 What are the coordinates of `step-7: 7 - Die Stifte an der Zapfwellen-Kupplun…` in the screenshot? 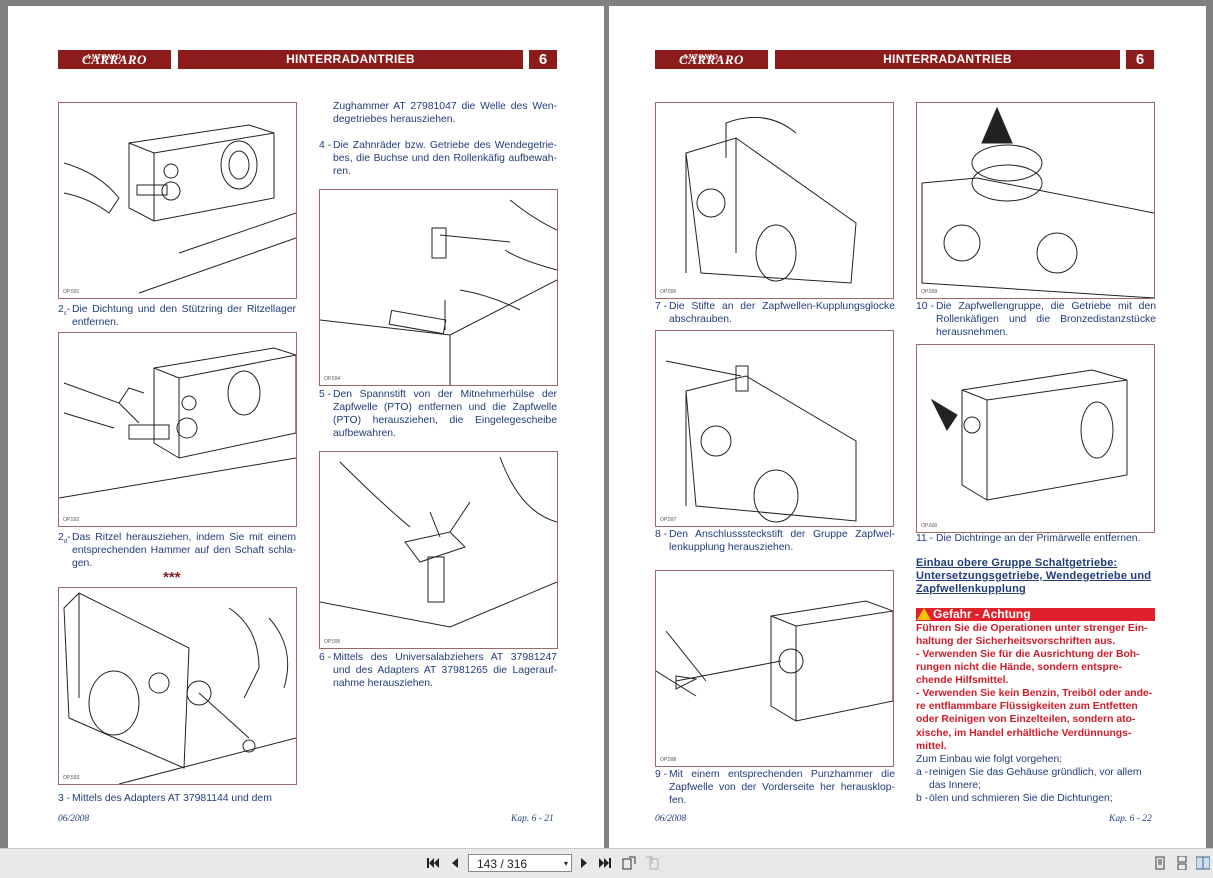 It's located at (775, 313).